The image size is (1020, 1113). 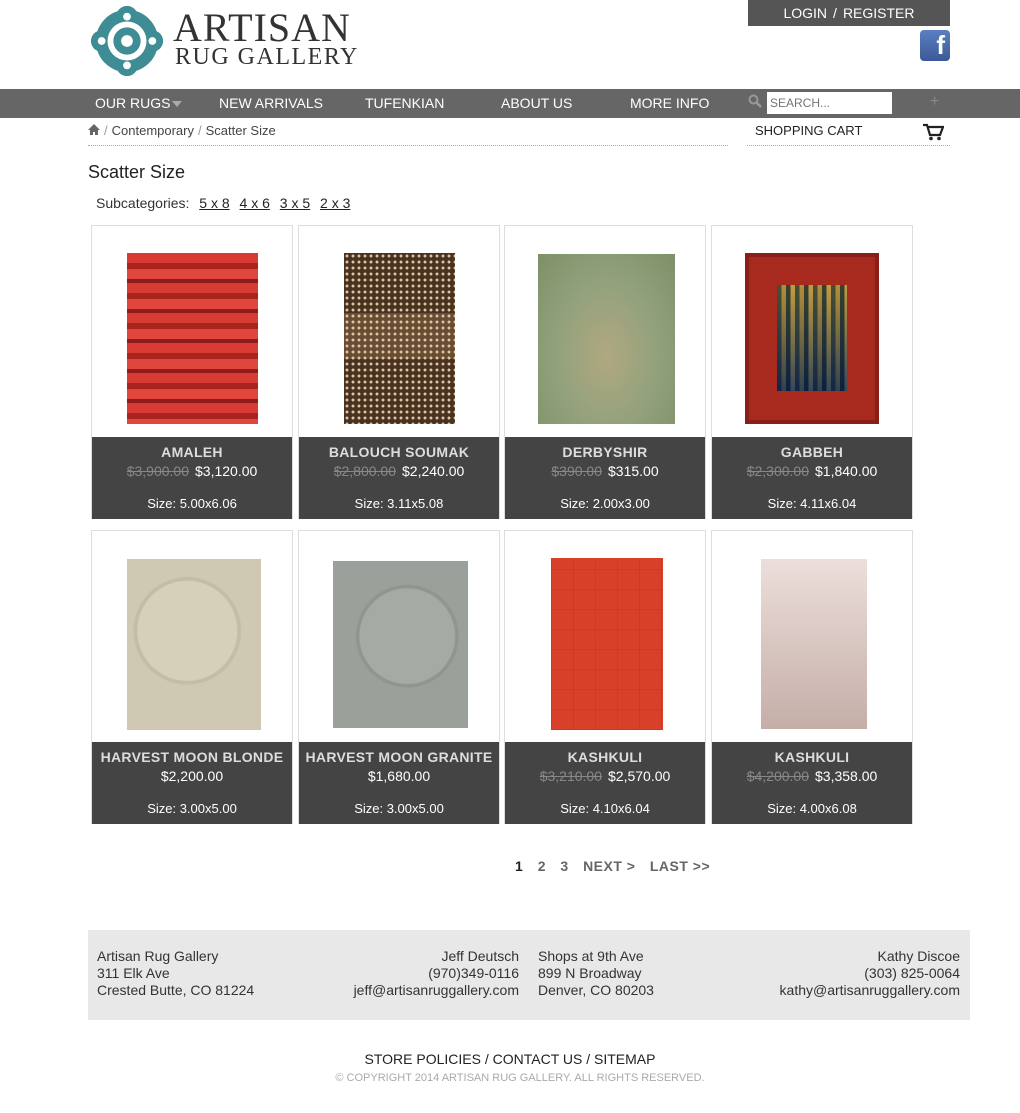 I want to click on facebook-icon: f, so click(x=935, y=45).